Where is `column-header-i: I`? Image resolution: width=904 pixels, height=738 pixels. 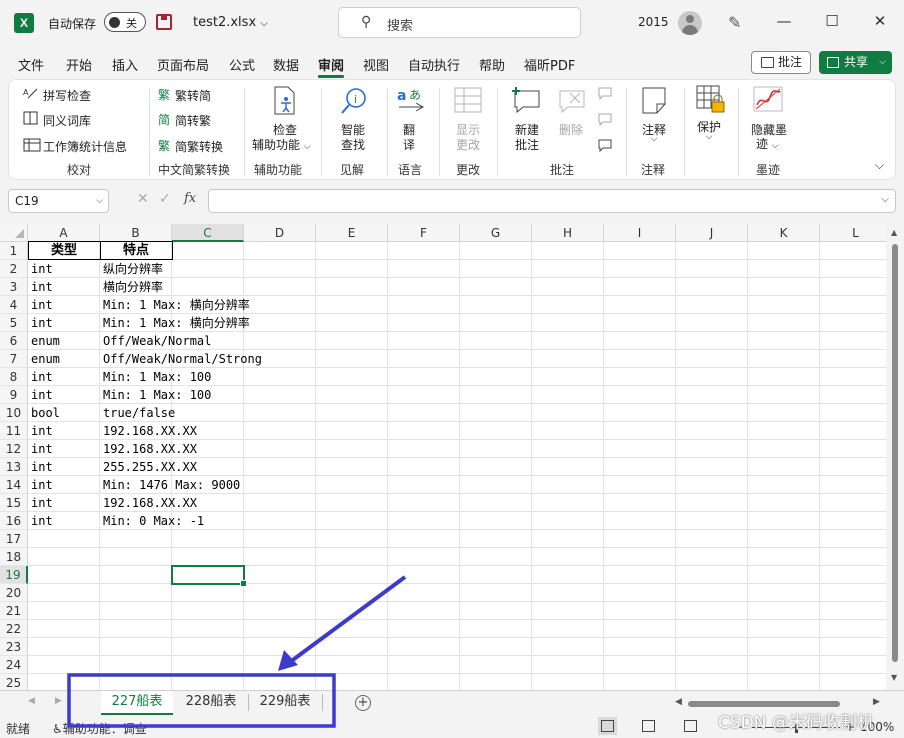 column-header-i: I is located at coordinates (640, 233).